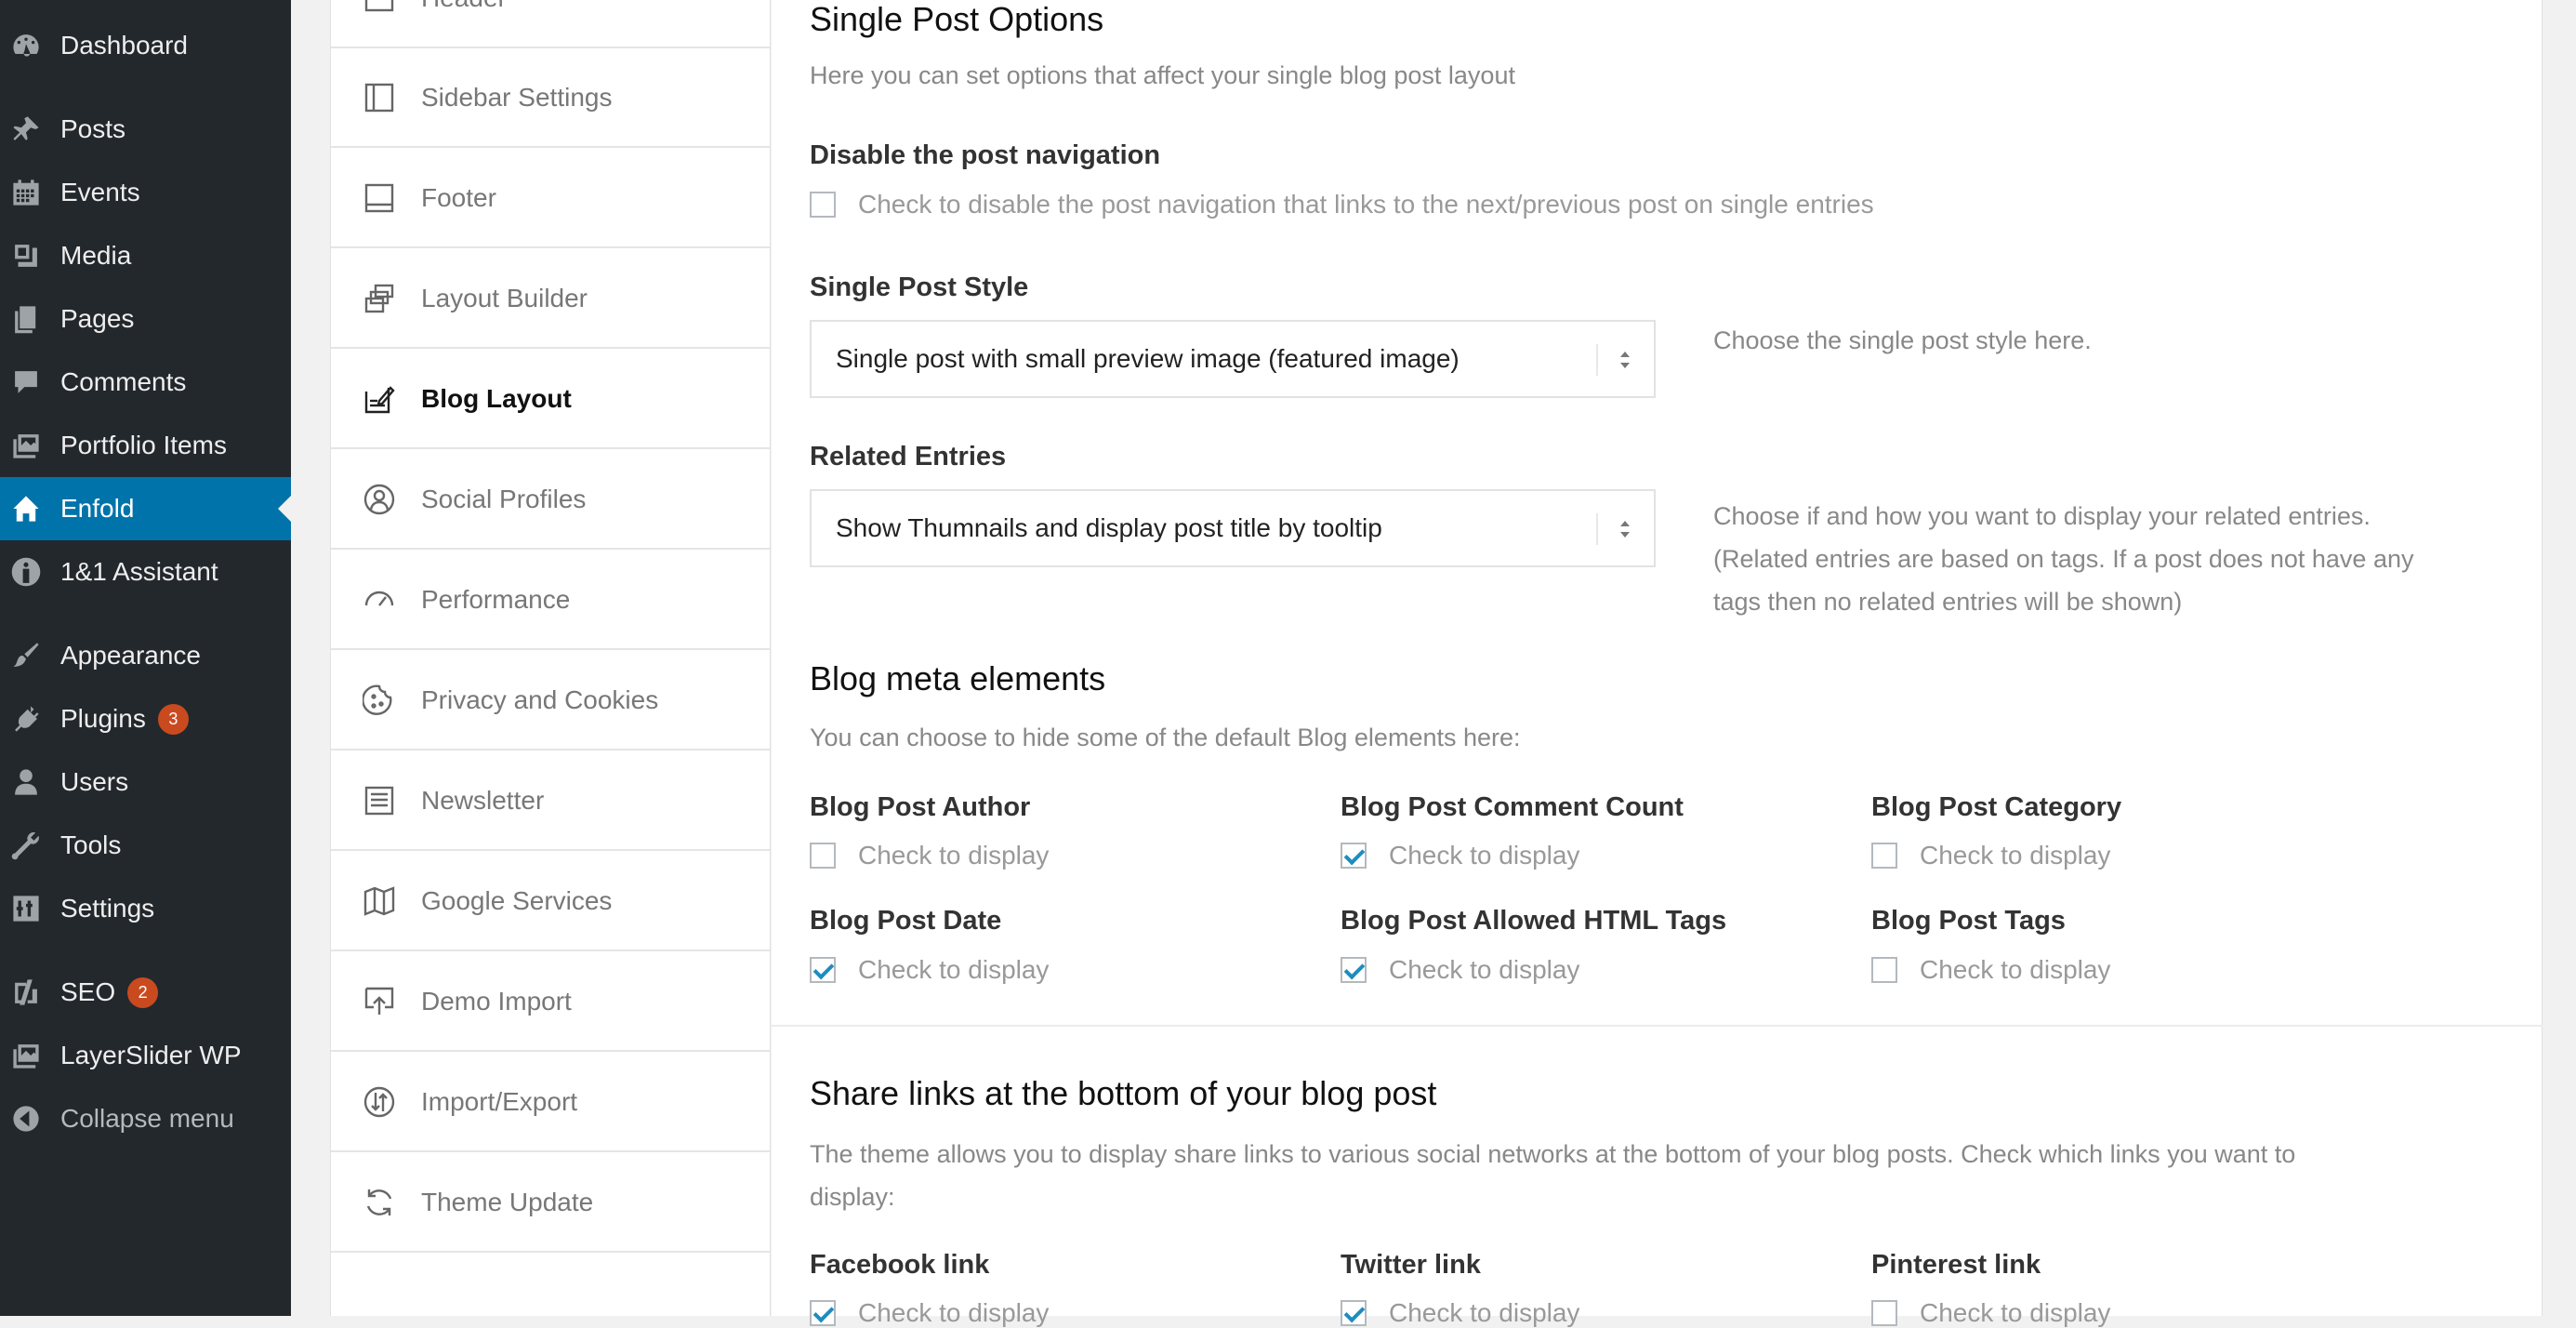  I want to click on meta-date-label: Blog Post Date, so click(906, 921).